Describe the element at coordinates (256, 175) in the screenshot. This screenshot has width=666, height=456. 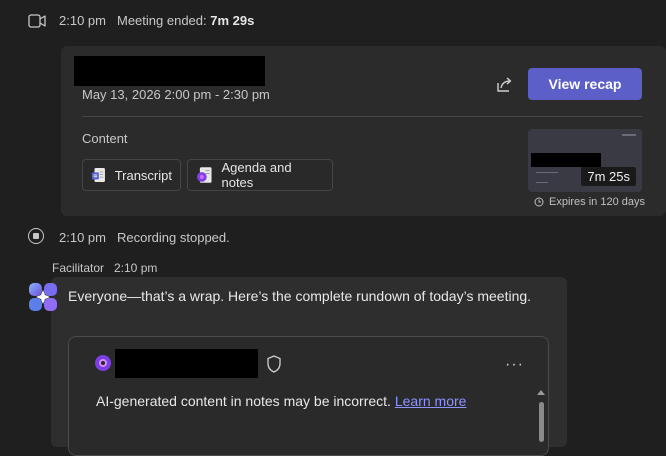
I see `agenda-and-notes-label: Agenda and notes` at that location.